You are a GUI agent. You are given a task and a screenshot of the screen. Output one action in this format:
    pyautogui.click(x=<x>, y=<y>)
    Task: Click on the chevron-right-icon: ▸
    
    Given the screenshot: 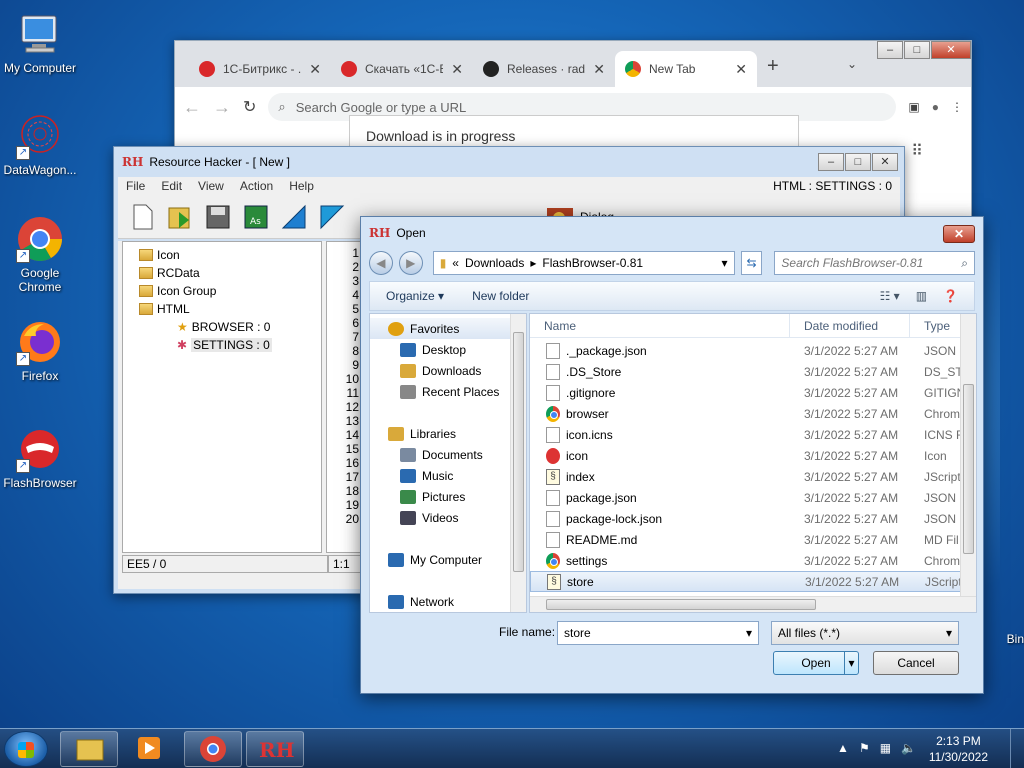 What is the action you would take?
    pyautogui.click(x=533, y=263)
    